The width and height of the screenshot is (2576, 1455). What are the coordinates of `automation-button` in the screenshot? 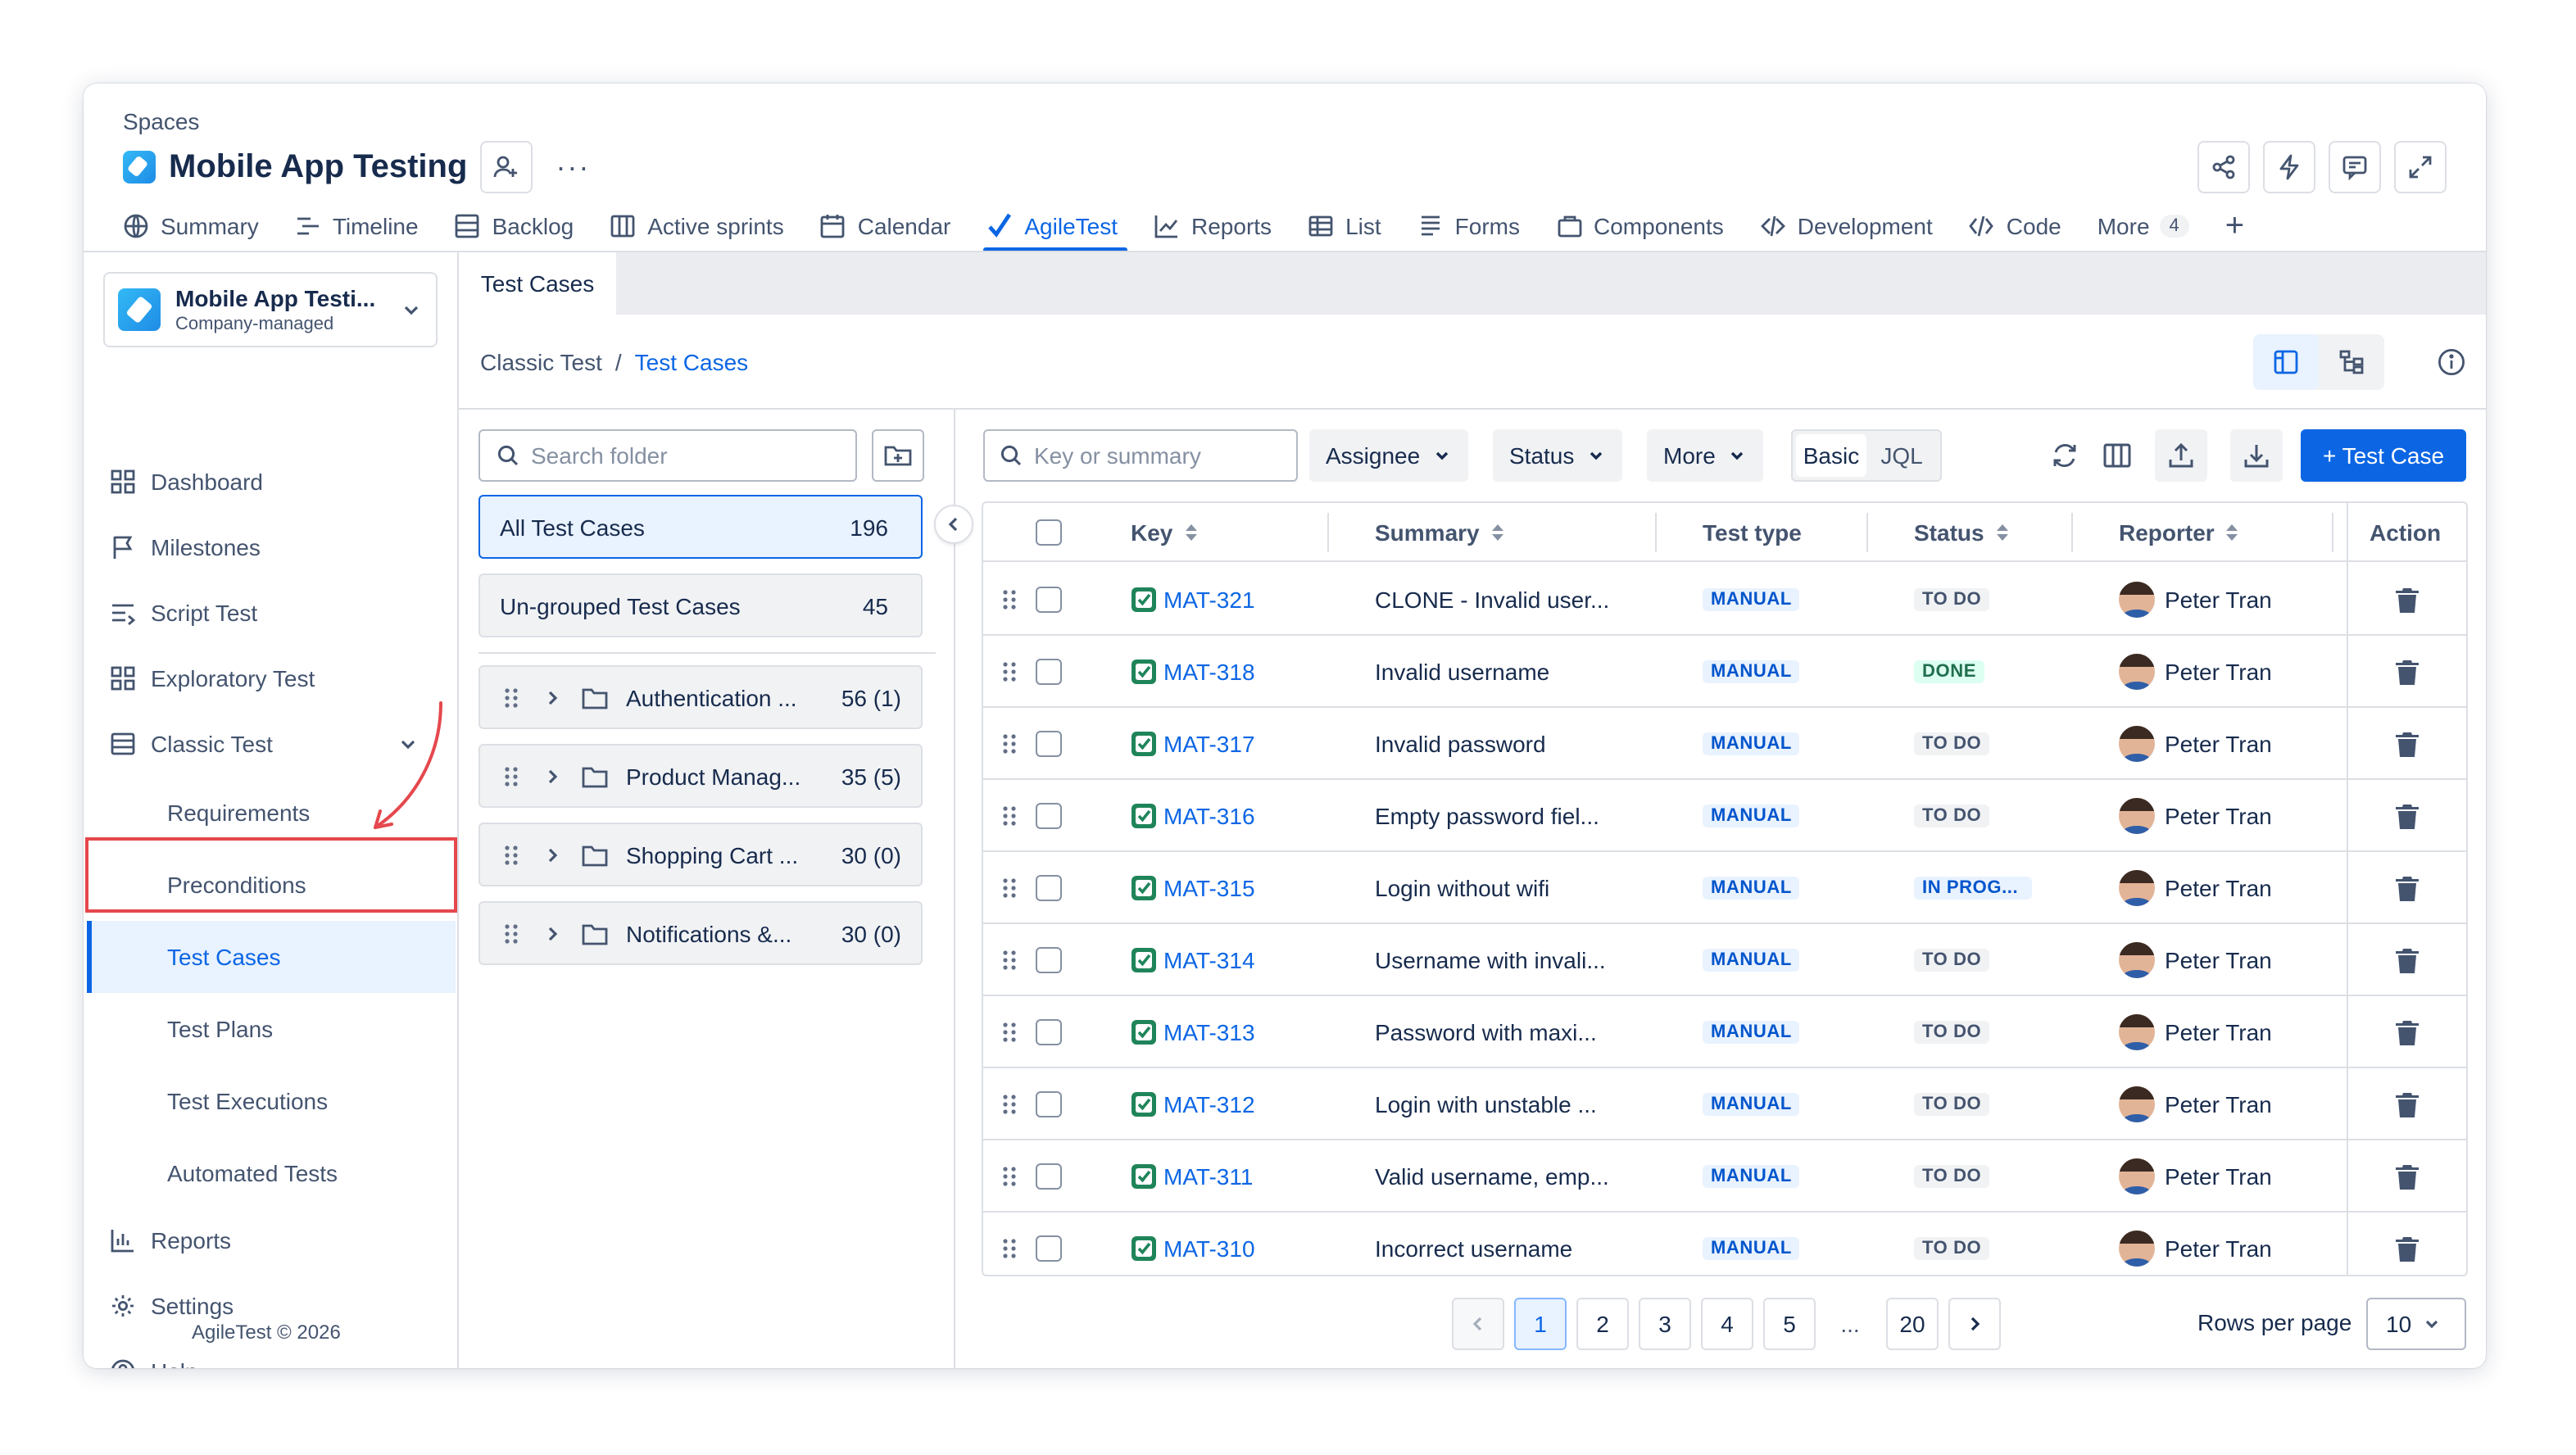 It's located at (2289, 167).